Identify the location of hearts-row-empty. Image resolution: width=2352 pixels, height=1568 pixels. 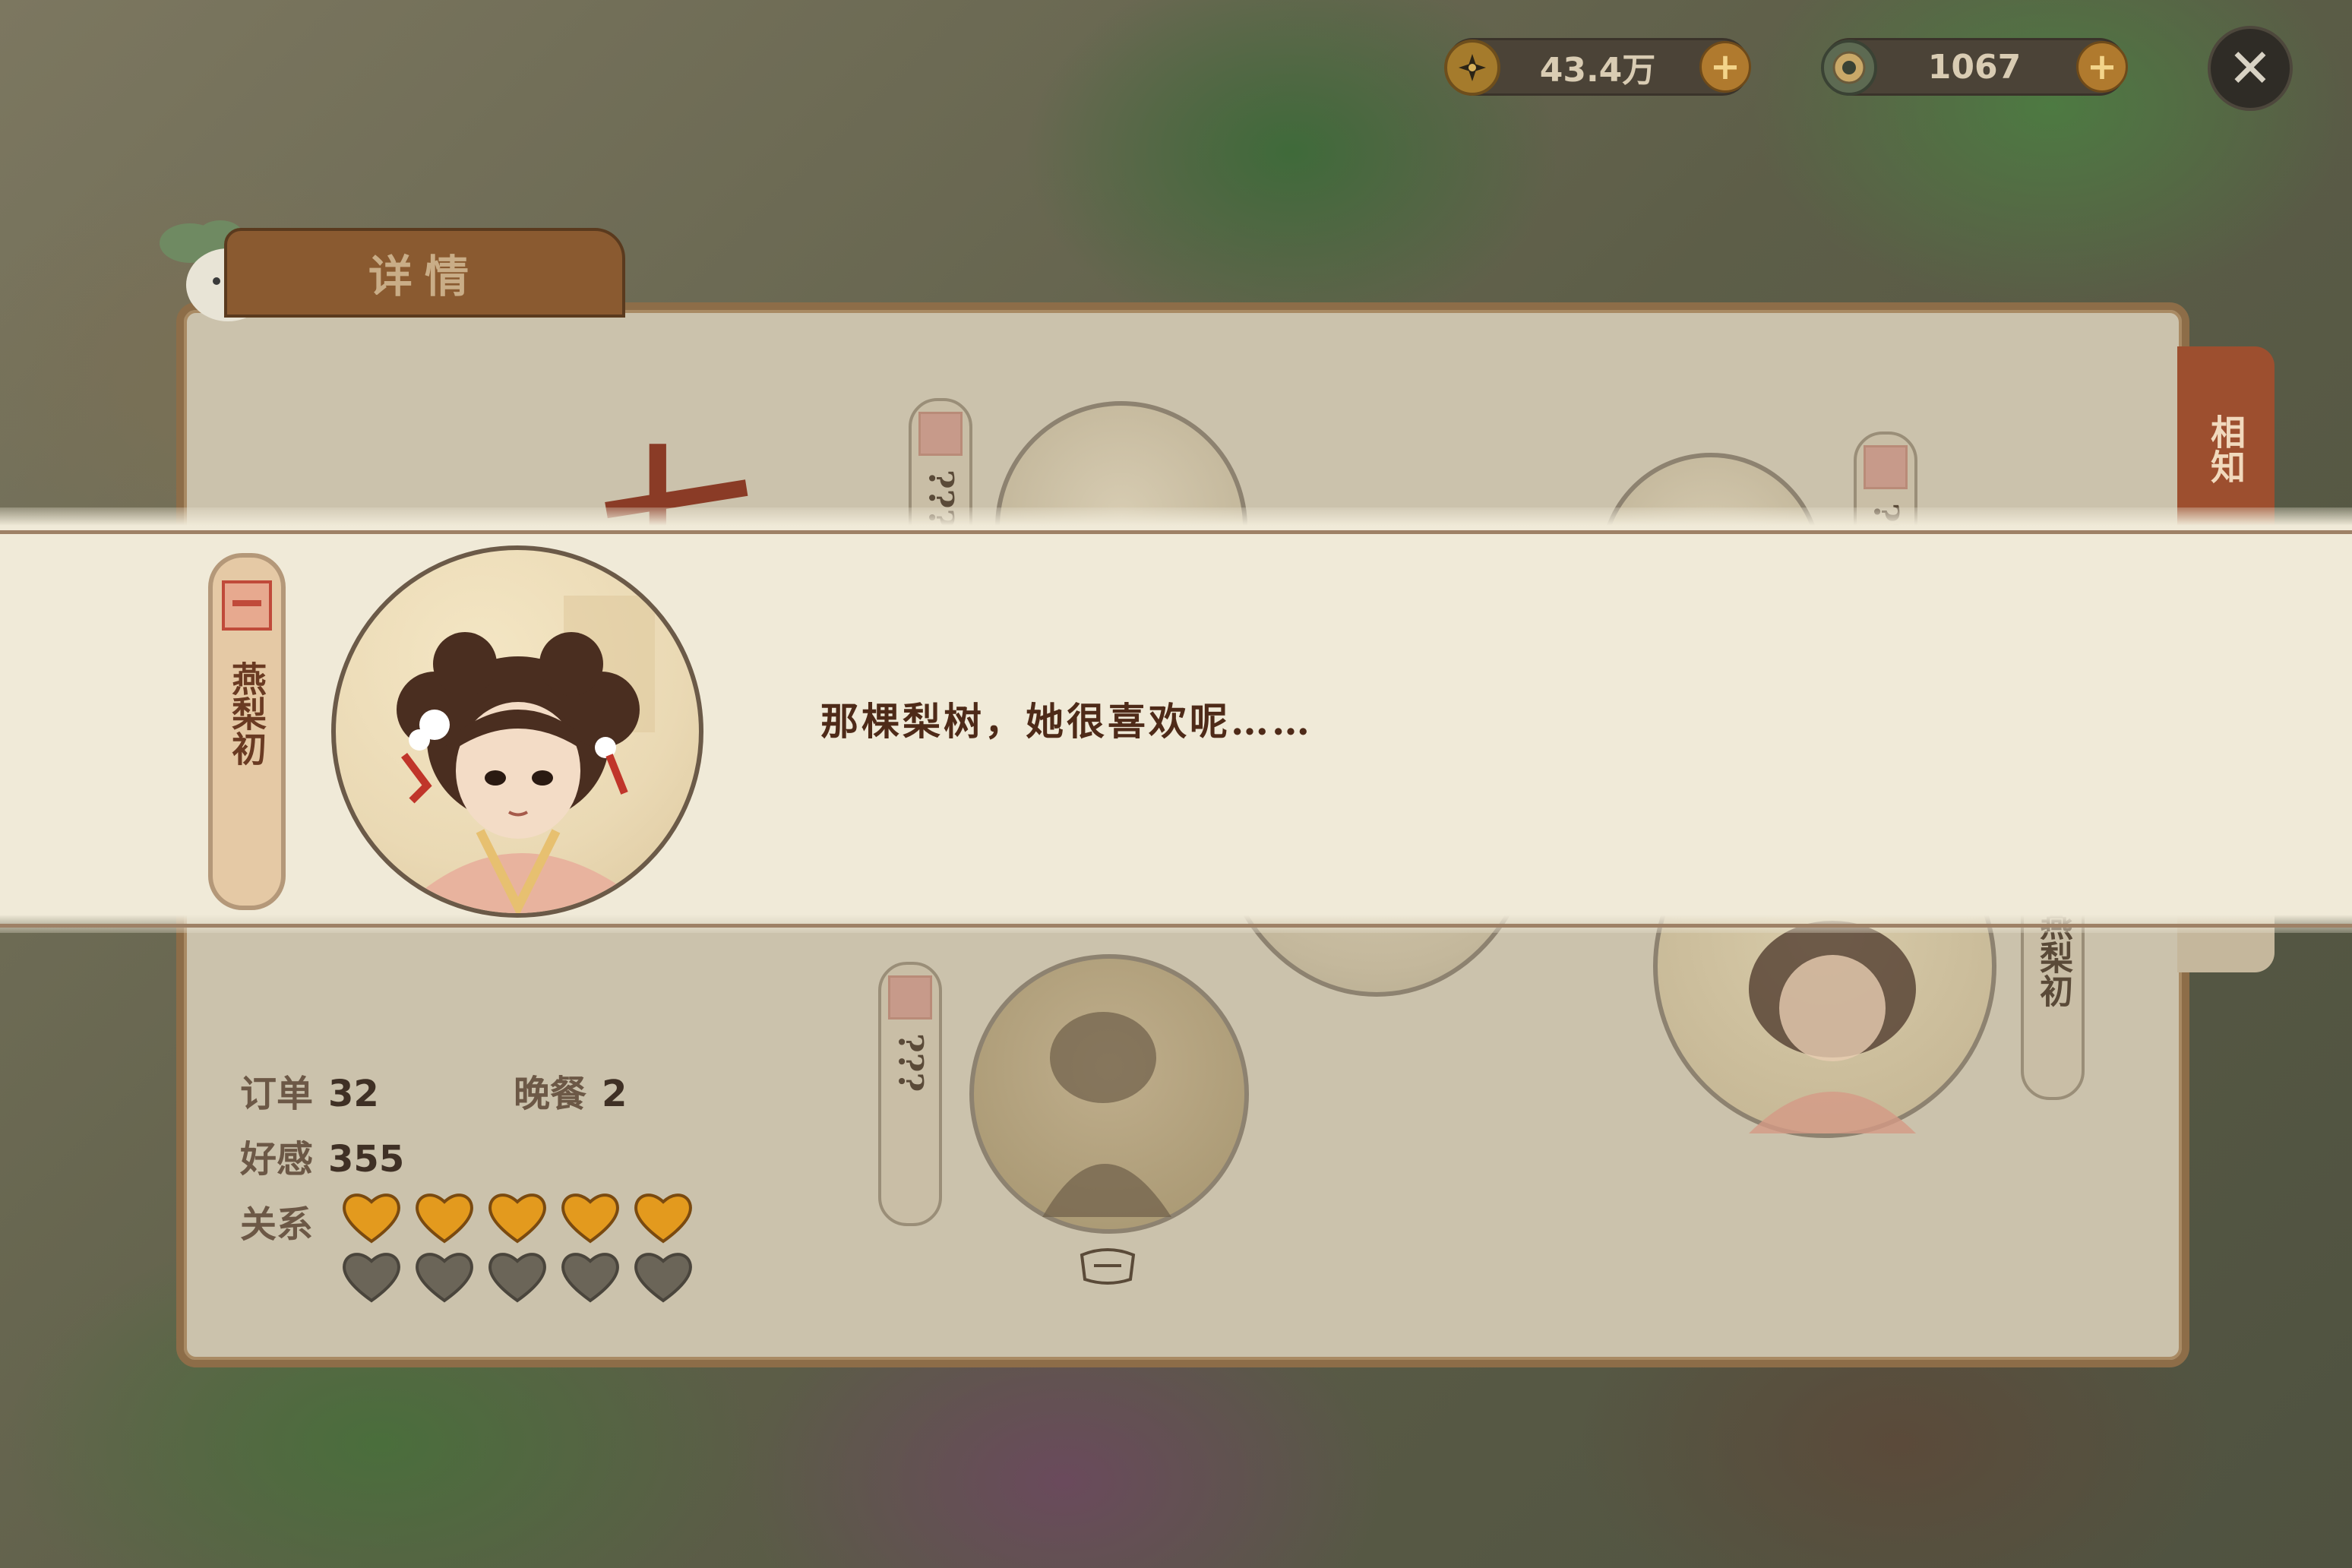
(517, 1276).